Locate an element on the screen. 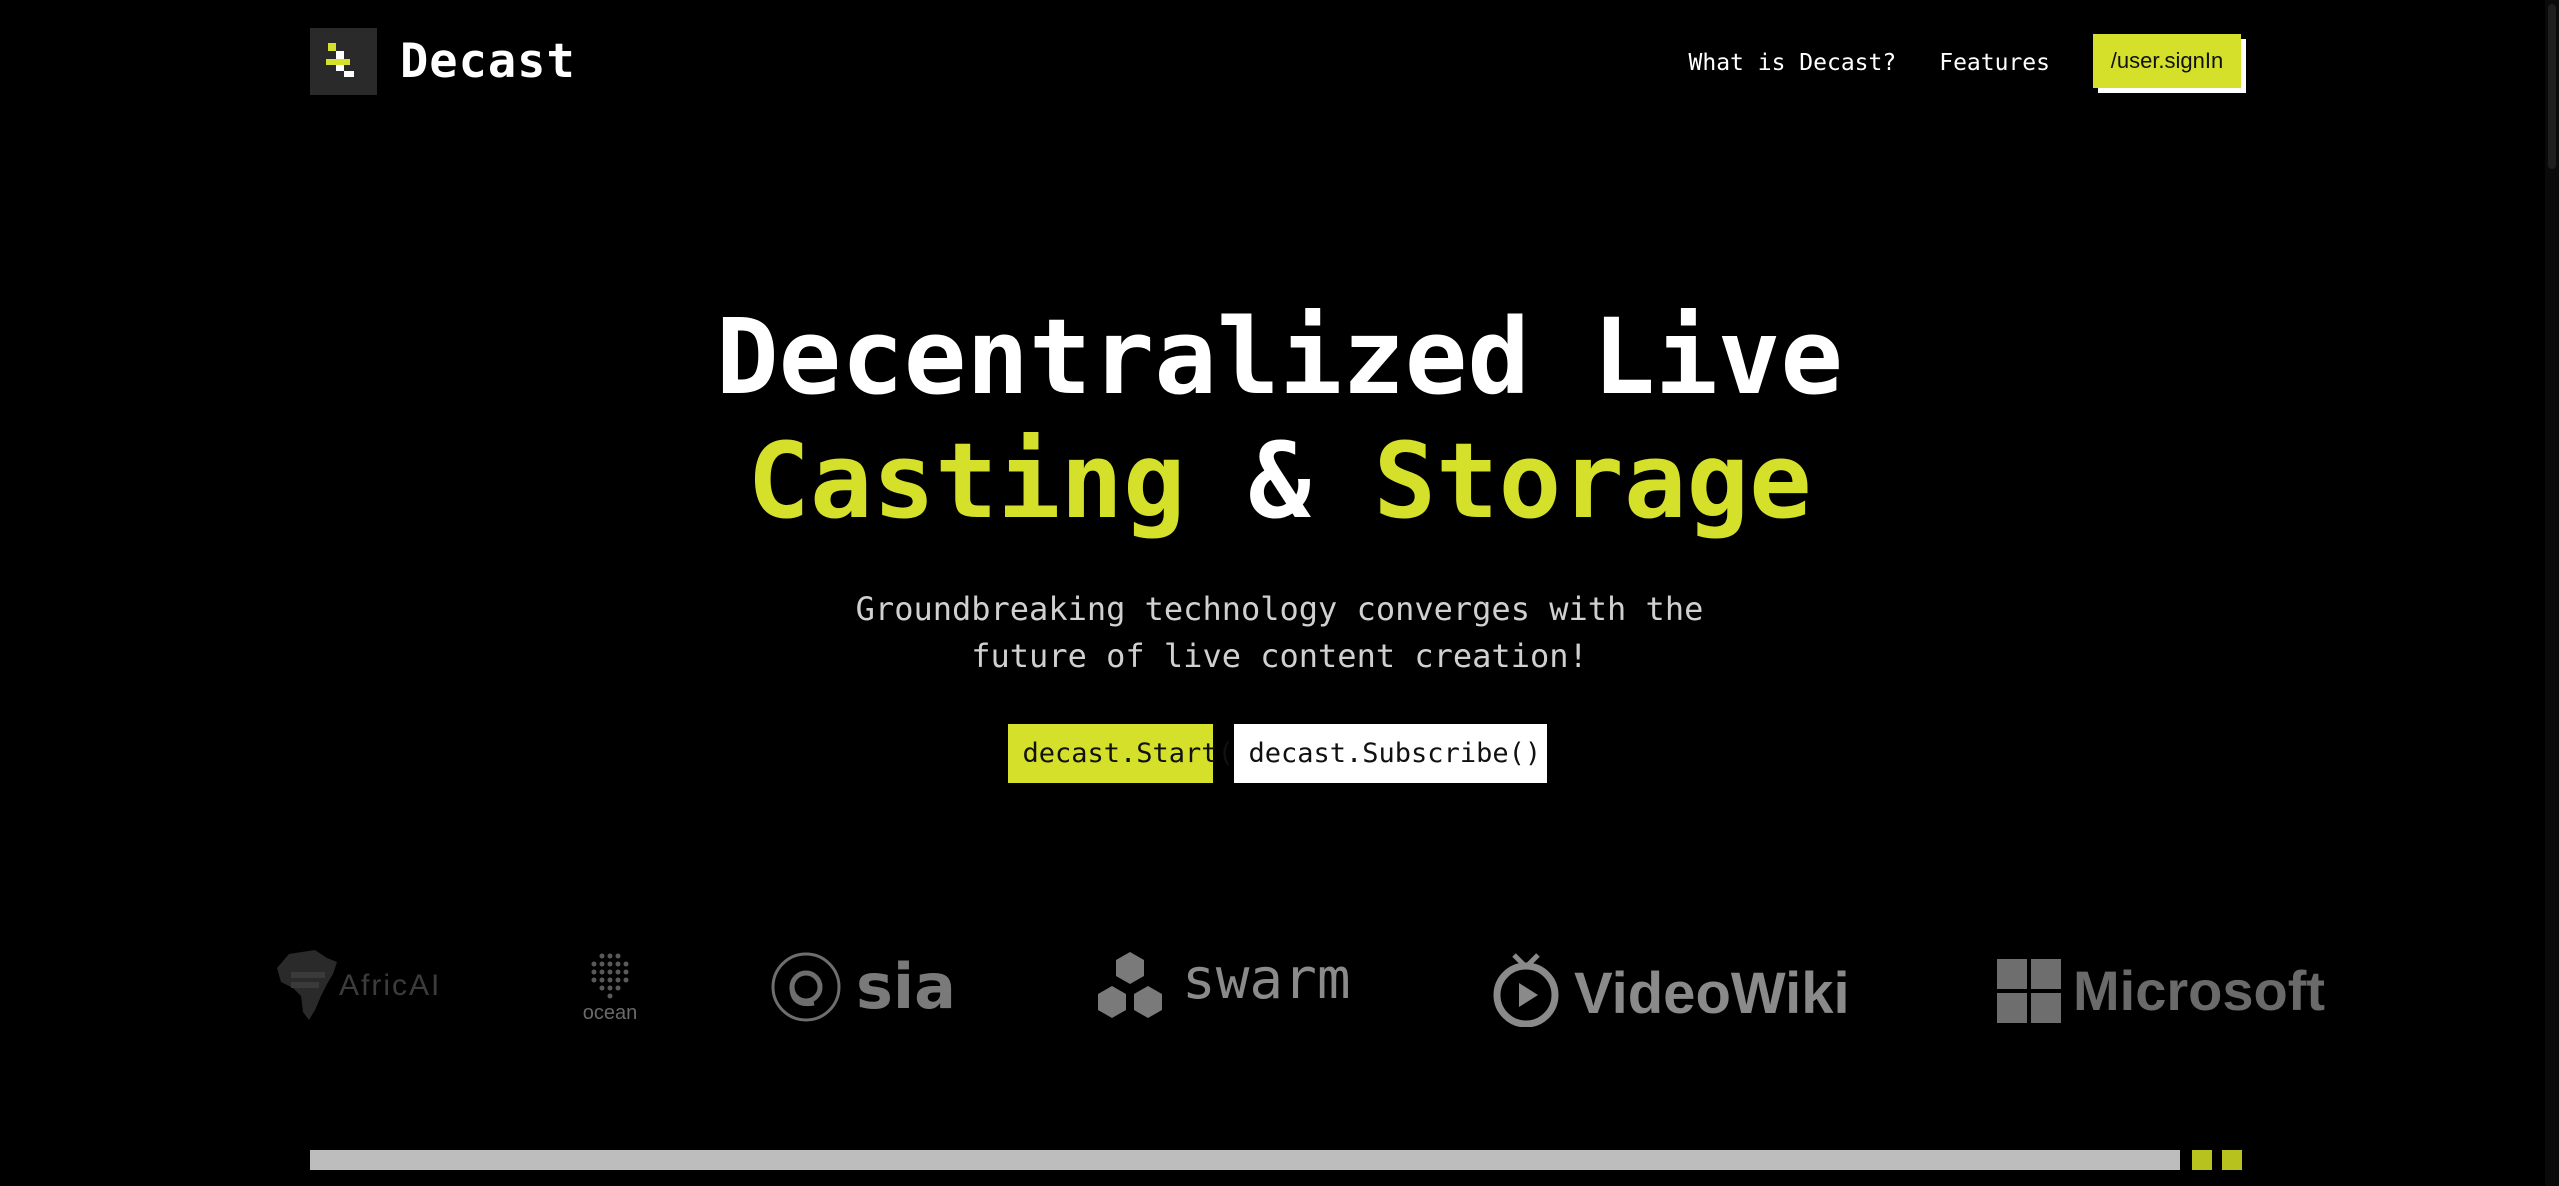  partner-africai: AfricAI is located at coordinates (358, 985).